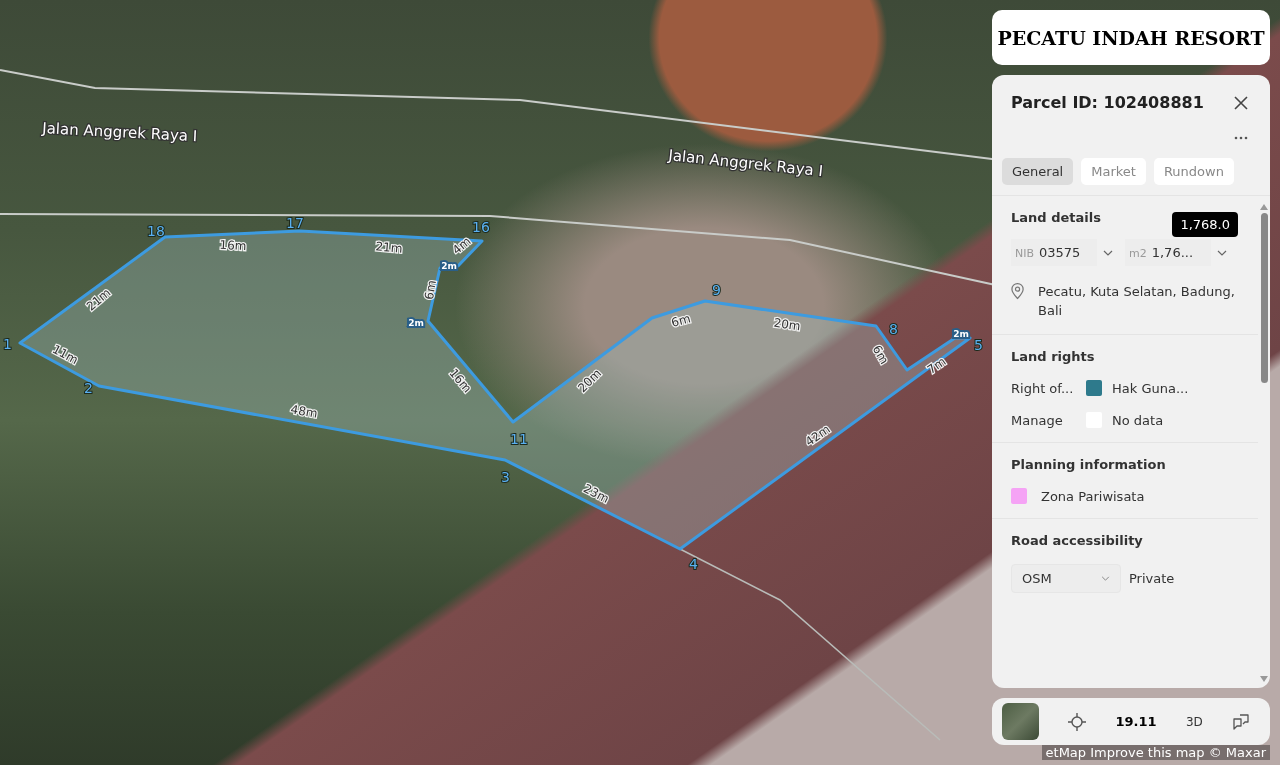  What do you see at coordinates (1020, 721) in the screenshot?
I see `satellite-thumbnail` at bounding box center [1020, 721].